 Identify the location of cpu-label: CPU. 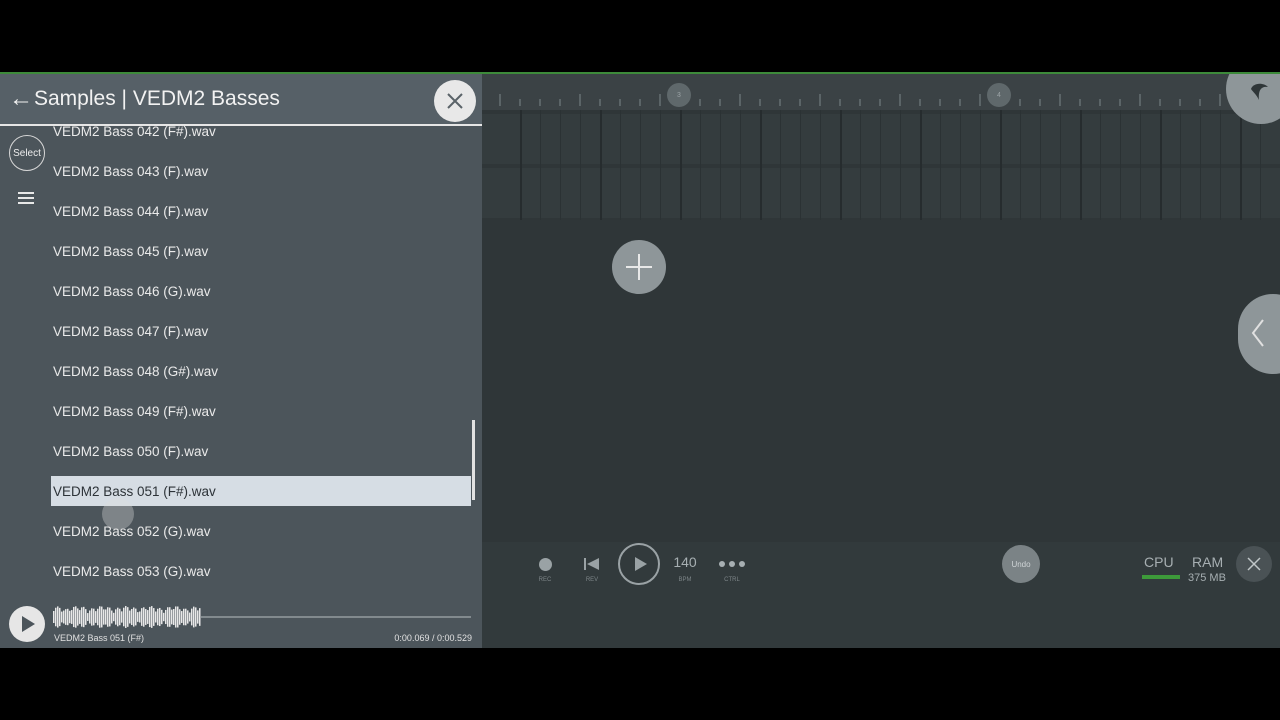
(1159, 562).